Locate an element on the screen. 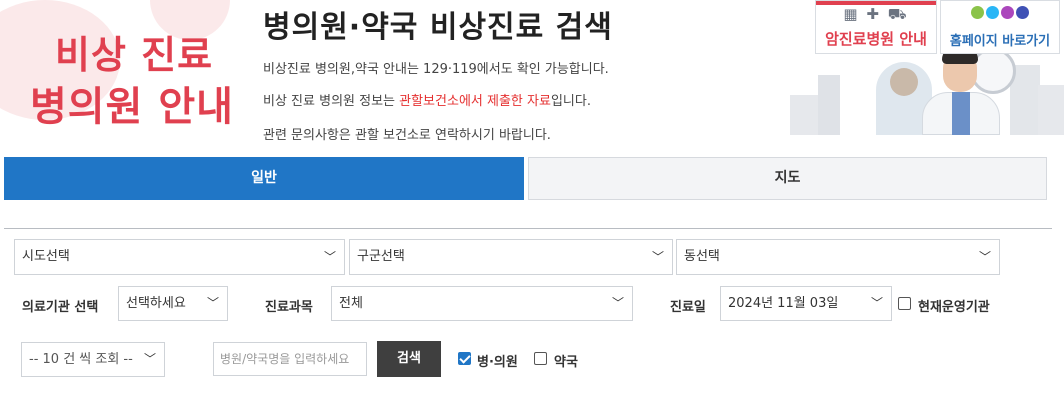 The height and width of the screenshot is (403, 1064). info-text-2: 비상 진료 병의원 정보는 관할보건소에서 제출한 자료입니다. is located at coordinates (427, 99).